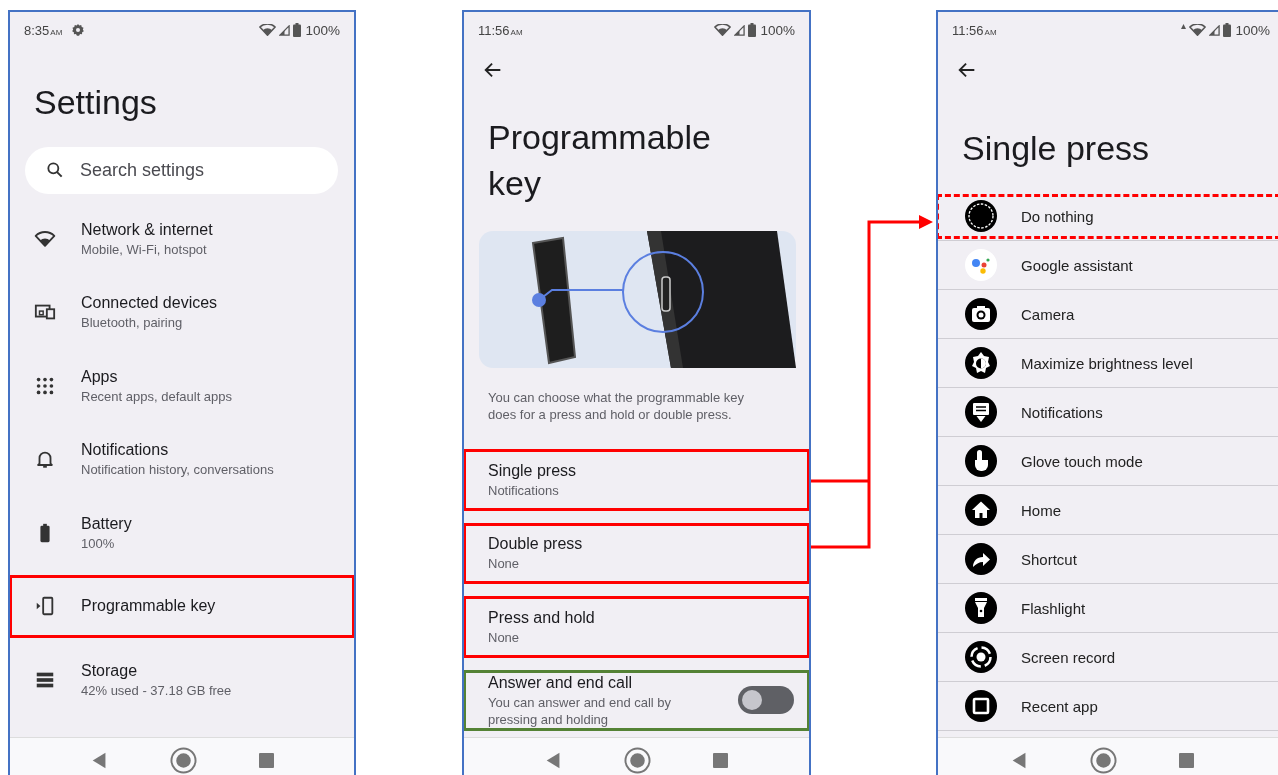 The image size is (1278, 775). I want to click on option-label: Google assistant, so click(1077, 265).